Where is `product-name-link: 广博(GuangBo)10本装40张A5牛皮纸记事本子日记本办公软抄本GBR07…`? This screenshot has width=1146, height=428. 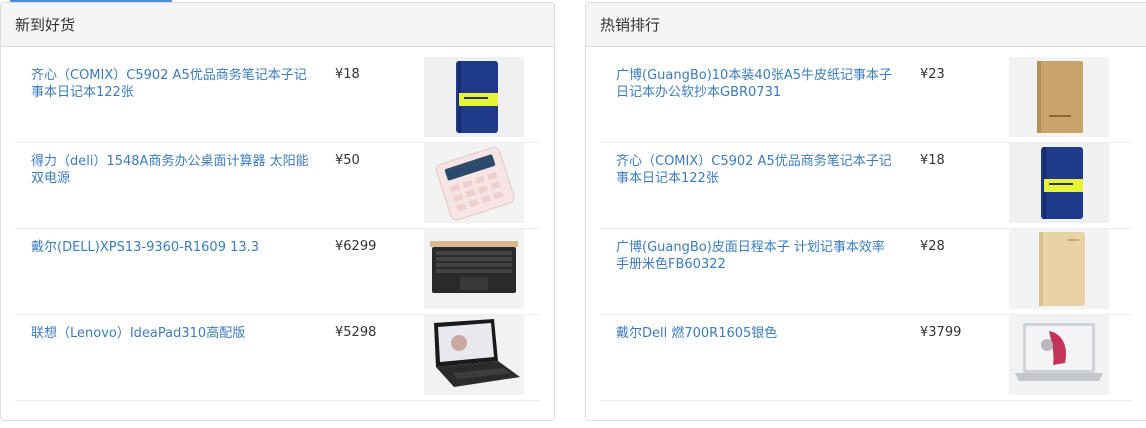 product-name-link: 广博(GuangBo)10本装40张A5牛皮纸记事本子日记本办公软抄本GBR07… is located at coordinates (756, 84).